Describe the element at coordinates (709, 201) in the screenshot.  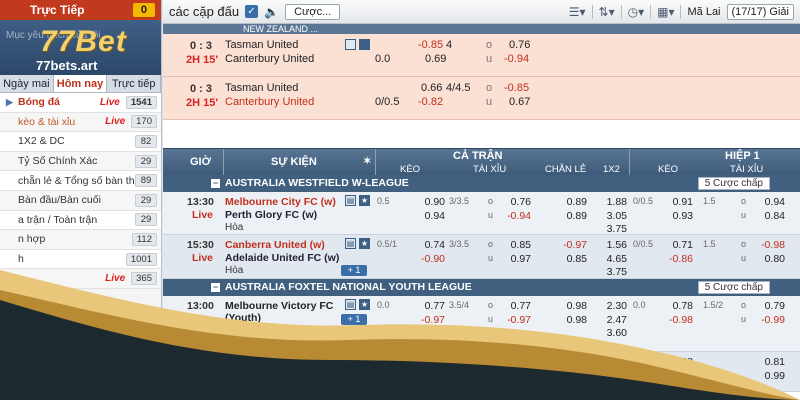
I see `fh-ou-line: 1.5` at that location.